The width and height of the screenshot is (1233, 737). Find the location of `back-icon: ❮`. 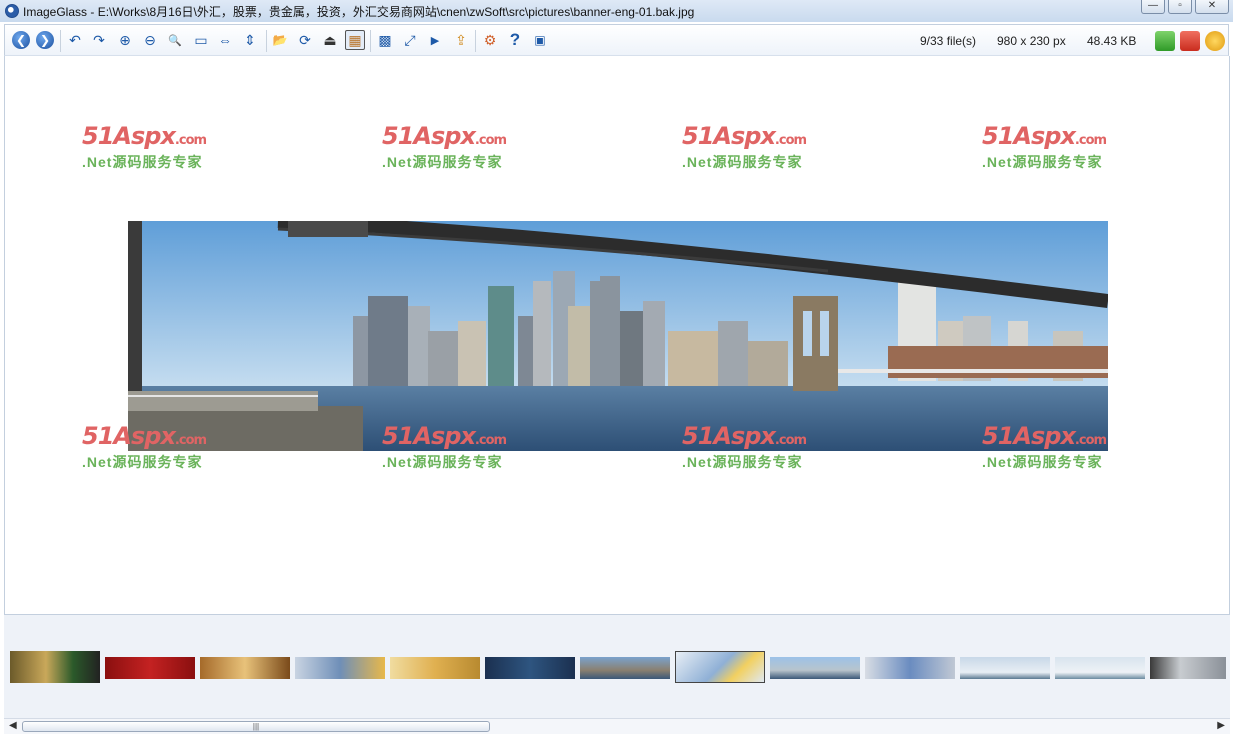

back-icon: ❮ is located at coordinates (21, 40).